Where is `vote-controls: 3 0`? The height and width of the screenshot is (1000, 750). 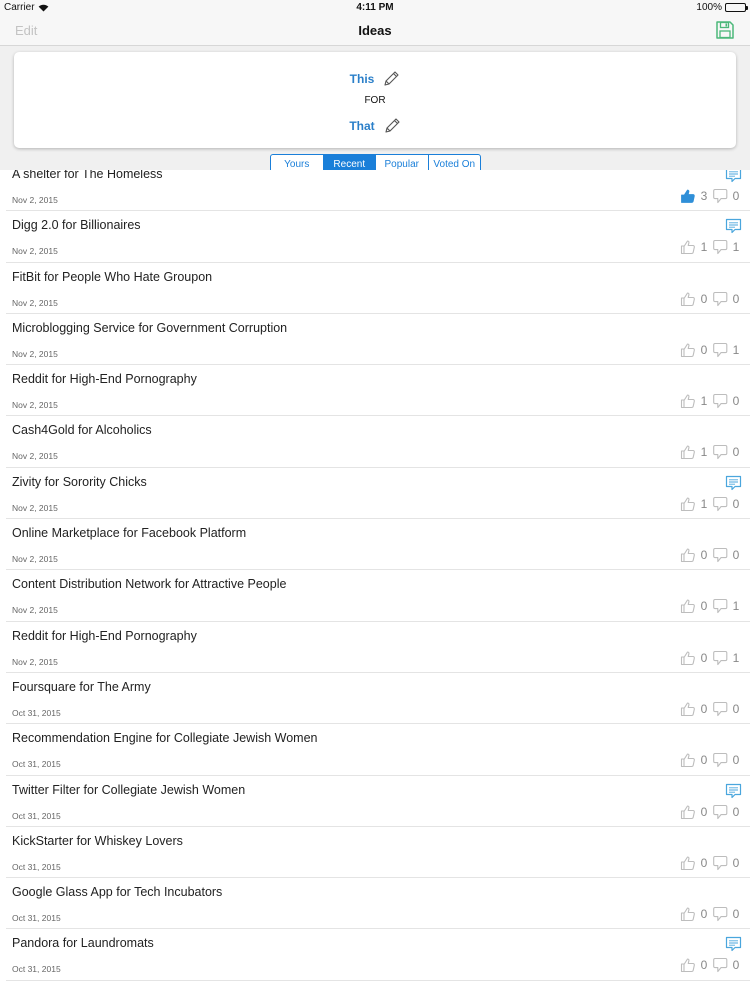
vote-controls: 3 0 is located at coordinates (712, 196).